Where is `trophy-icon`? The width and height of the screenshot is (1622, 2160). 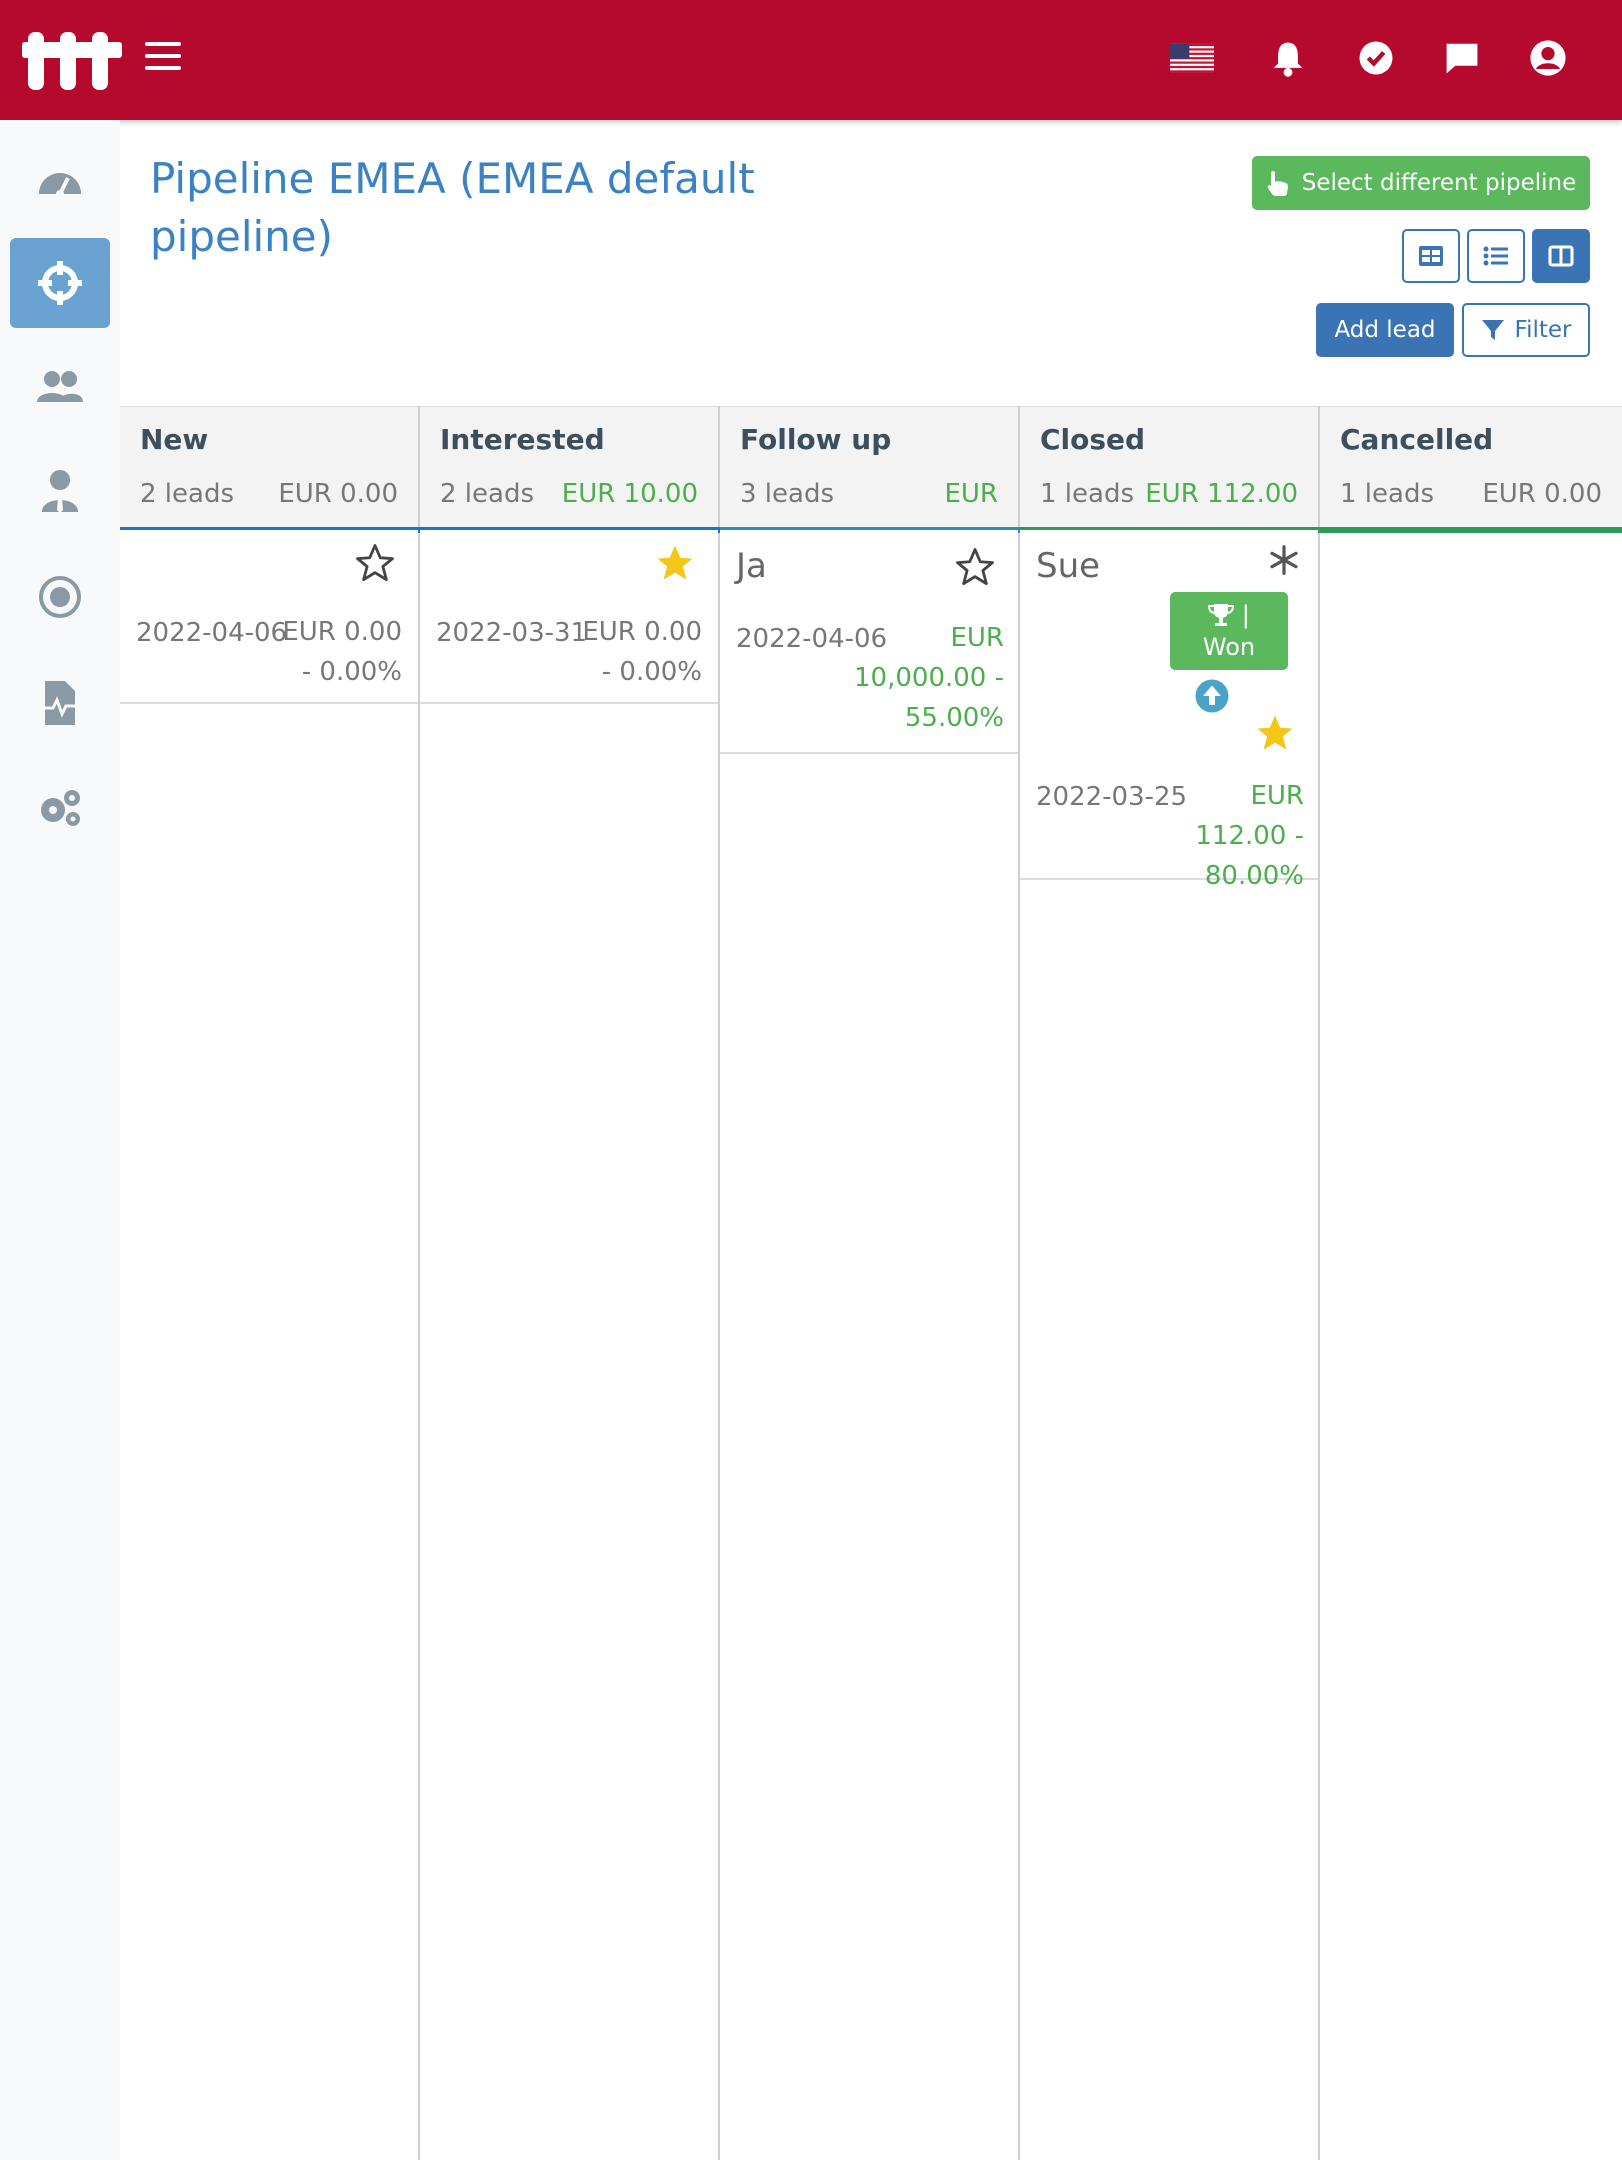 trophy-icon is located at coordinates (1221, 615).